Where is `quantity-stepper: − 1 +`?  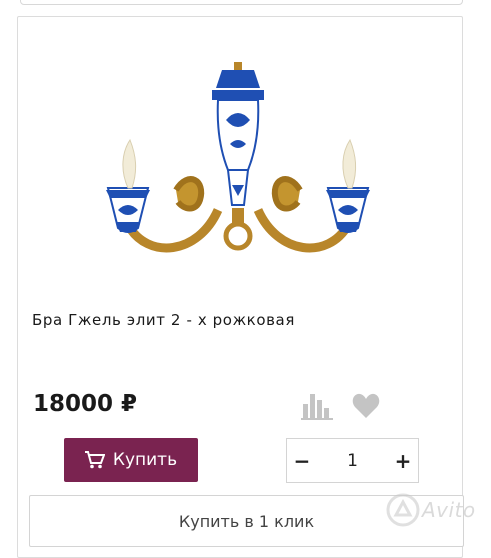
quantity-stepper: − 1 + is located at coordinates (352, 460).